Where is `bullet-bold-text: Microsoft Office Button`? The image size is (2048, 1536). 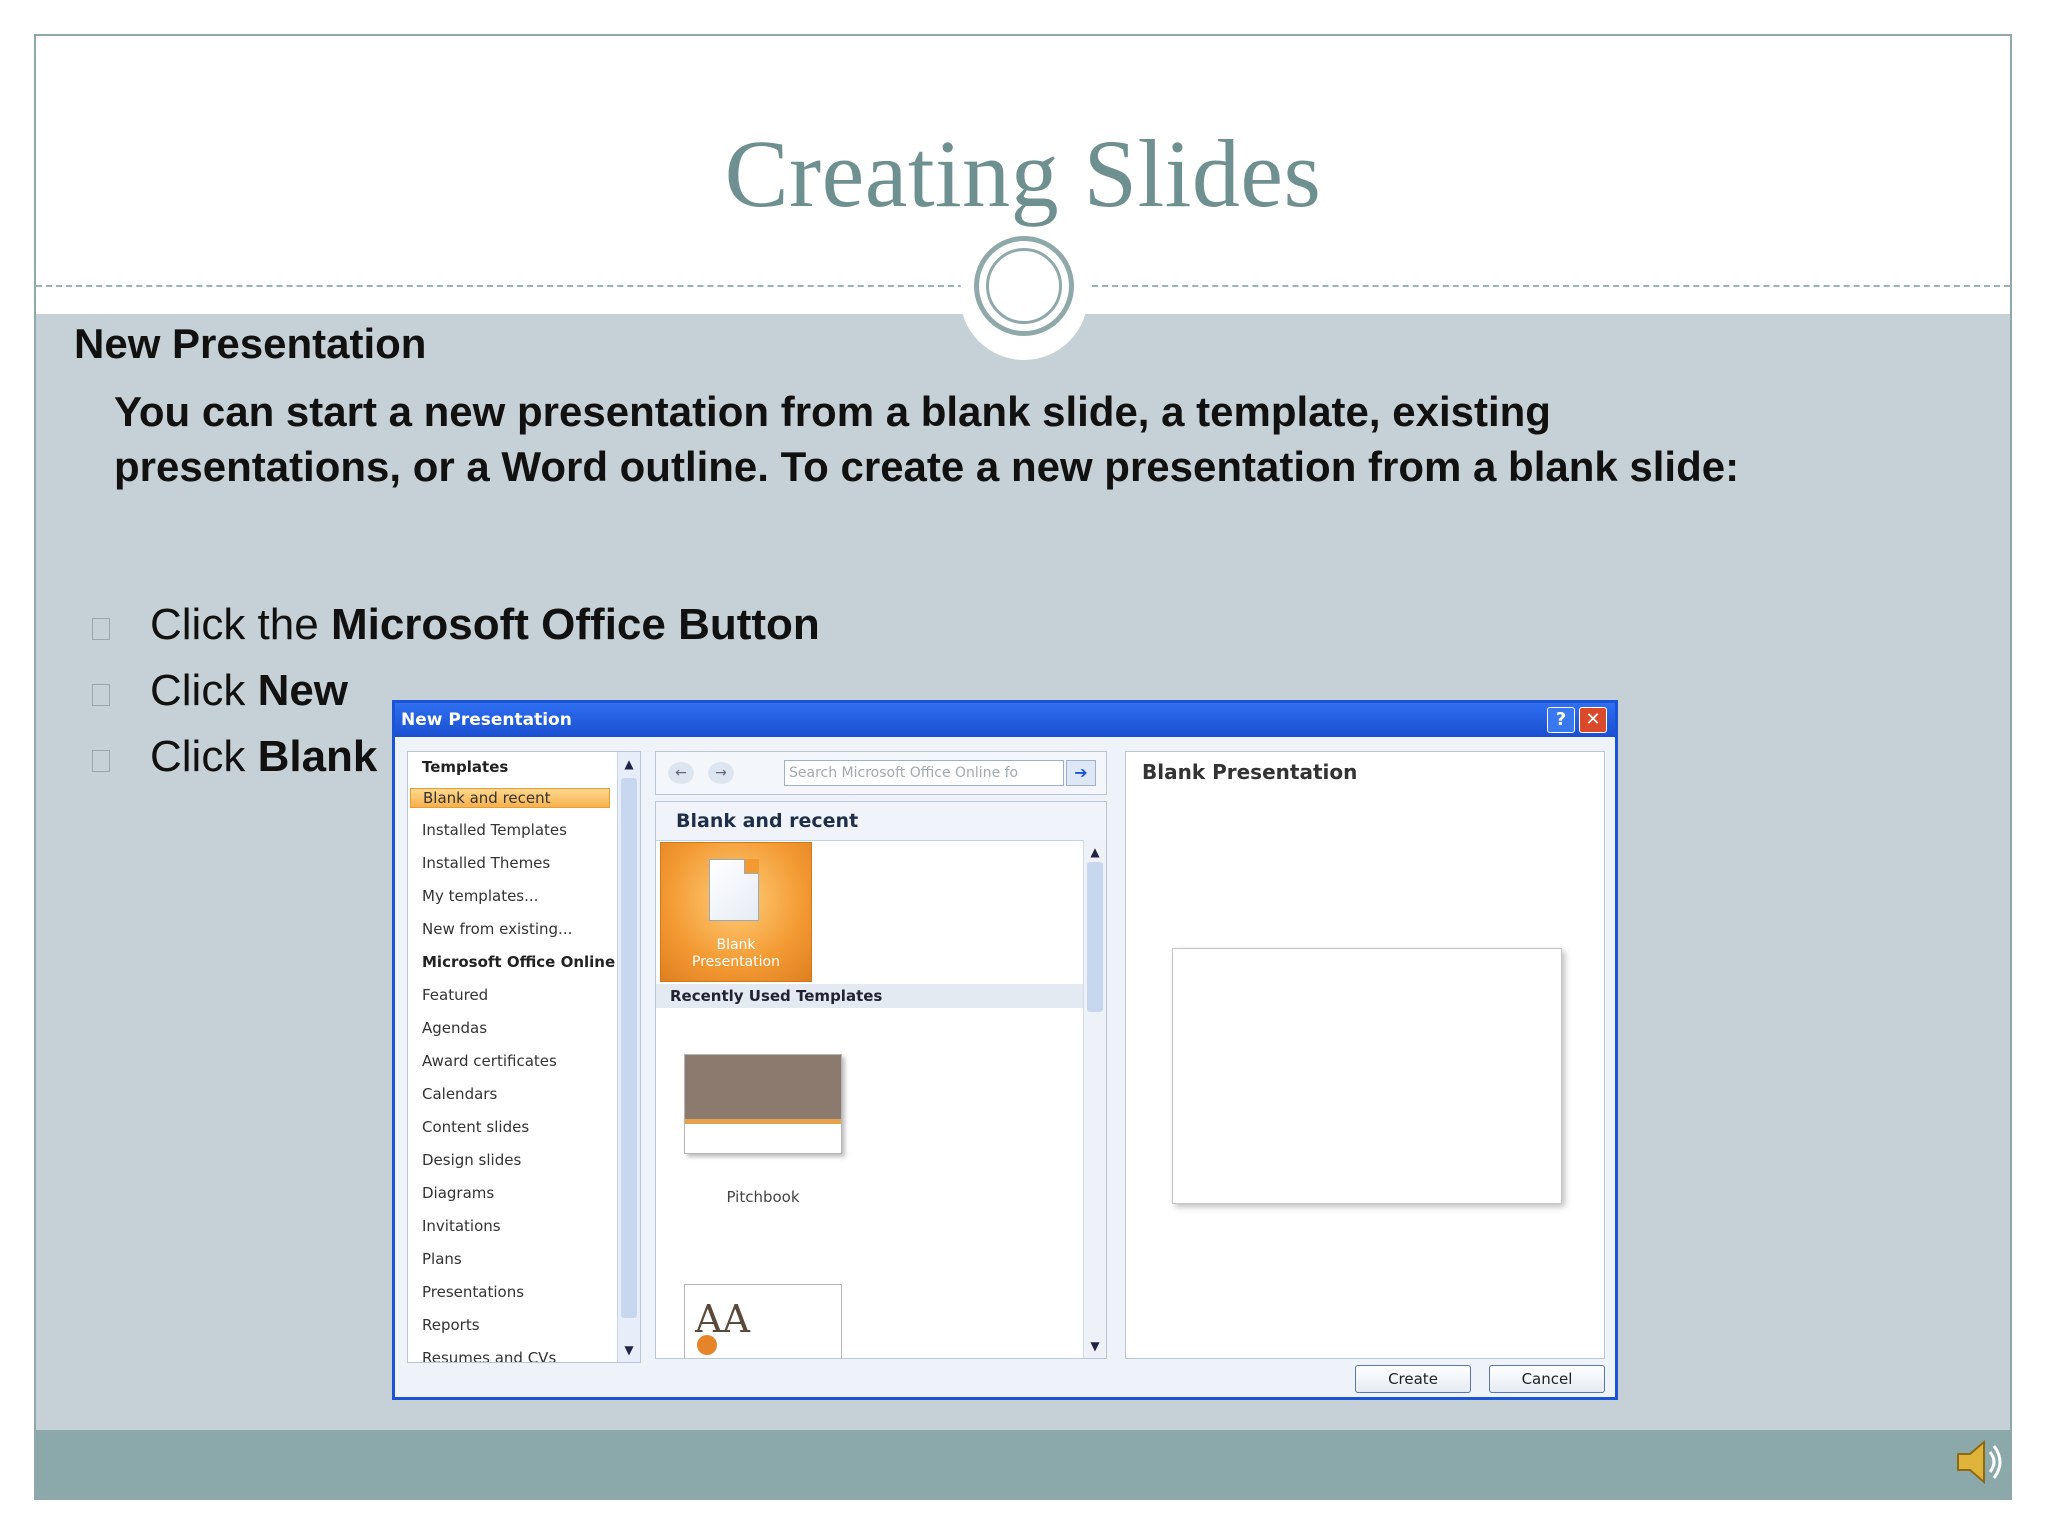 bullet-bold-text: Microsoft Office Button is located at coordinates (575, 624).